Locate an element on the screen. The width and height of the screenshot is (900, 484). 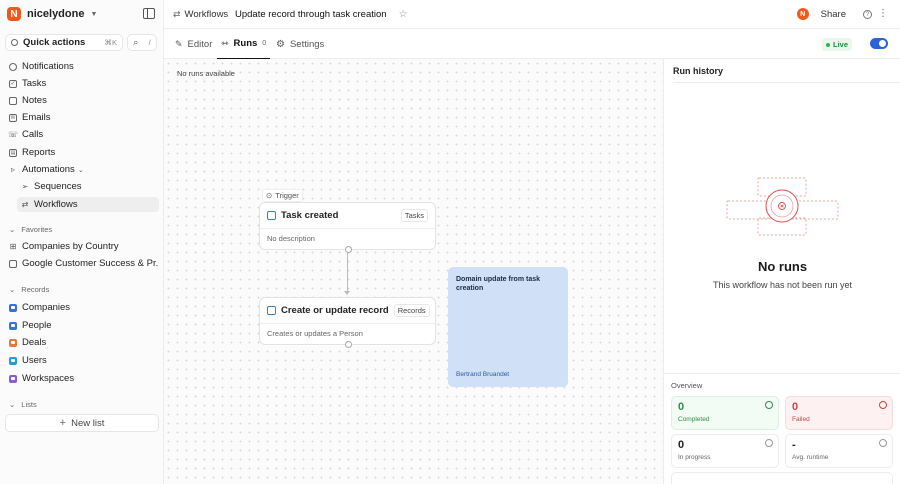
node-title: Task created is located at coordinates (310, 215).